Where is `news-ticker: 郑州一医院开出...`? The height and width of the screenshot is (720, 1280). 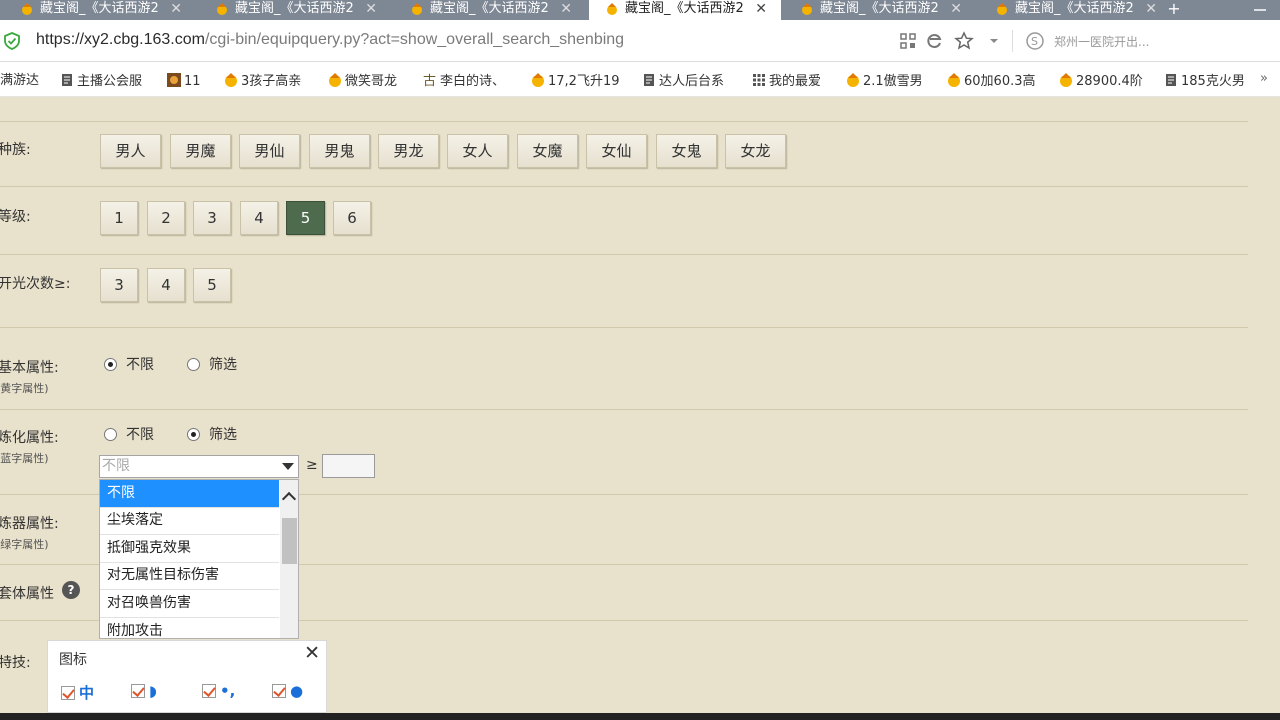
news-ticker: 郑州一医院开出... is located at coordinates (1101, 41).